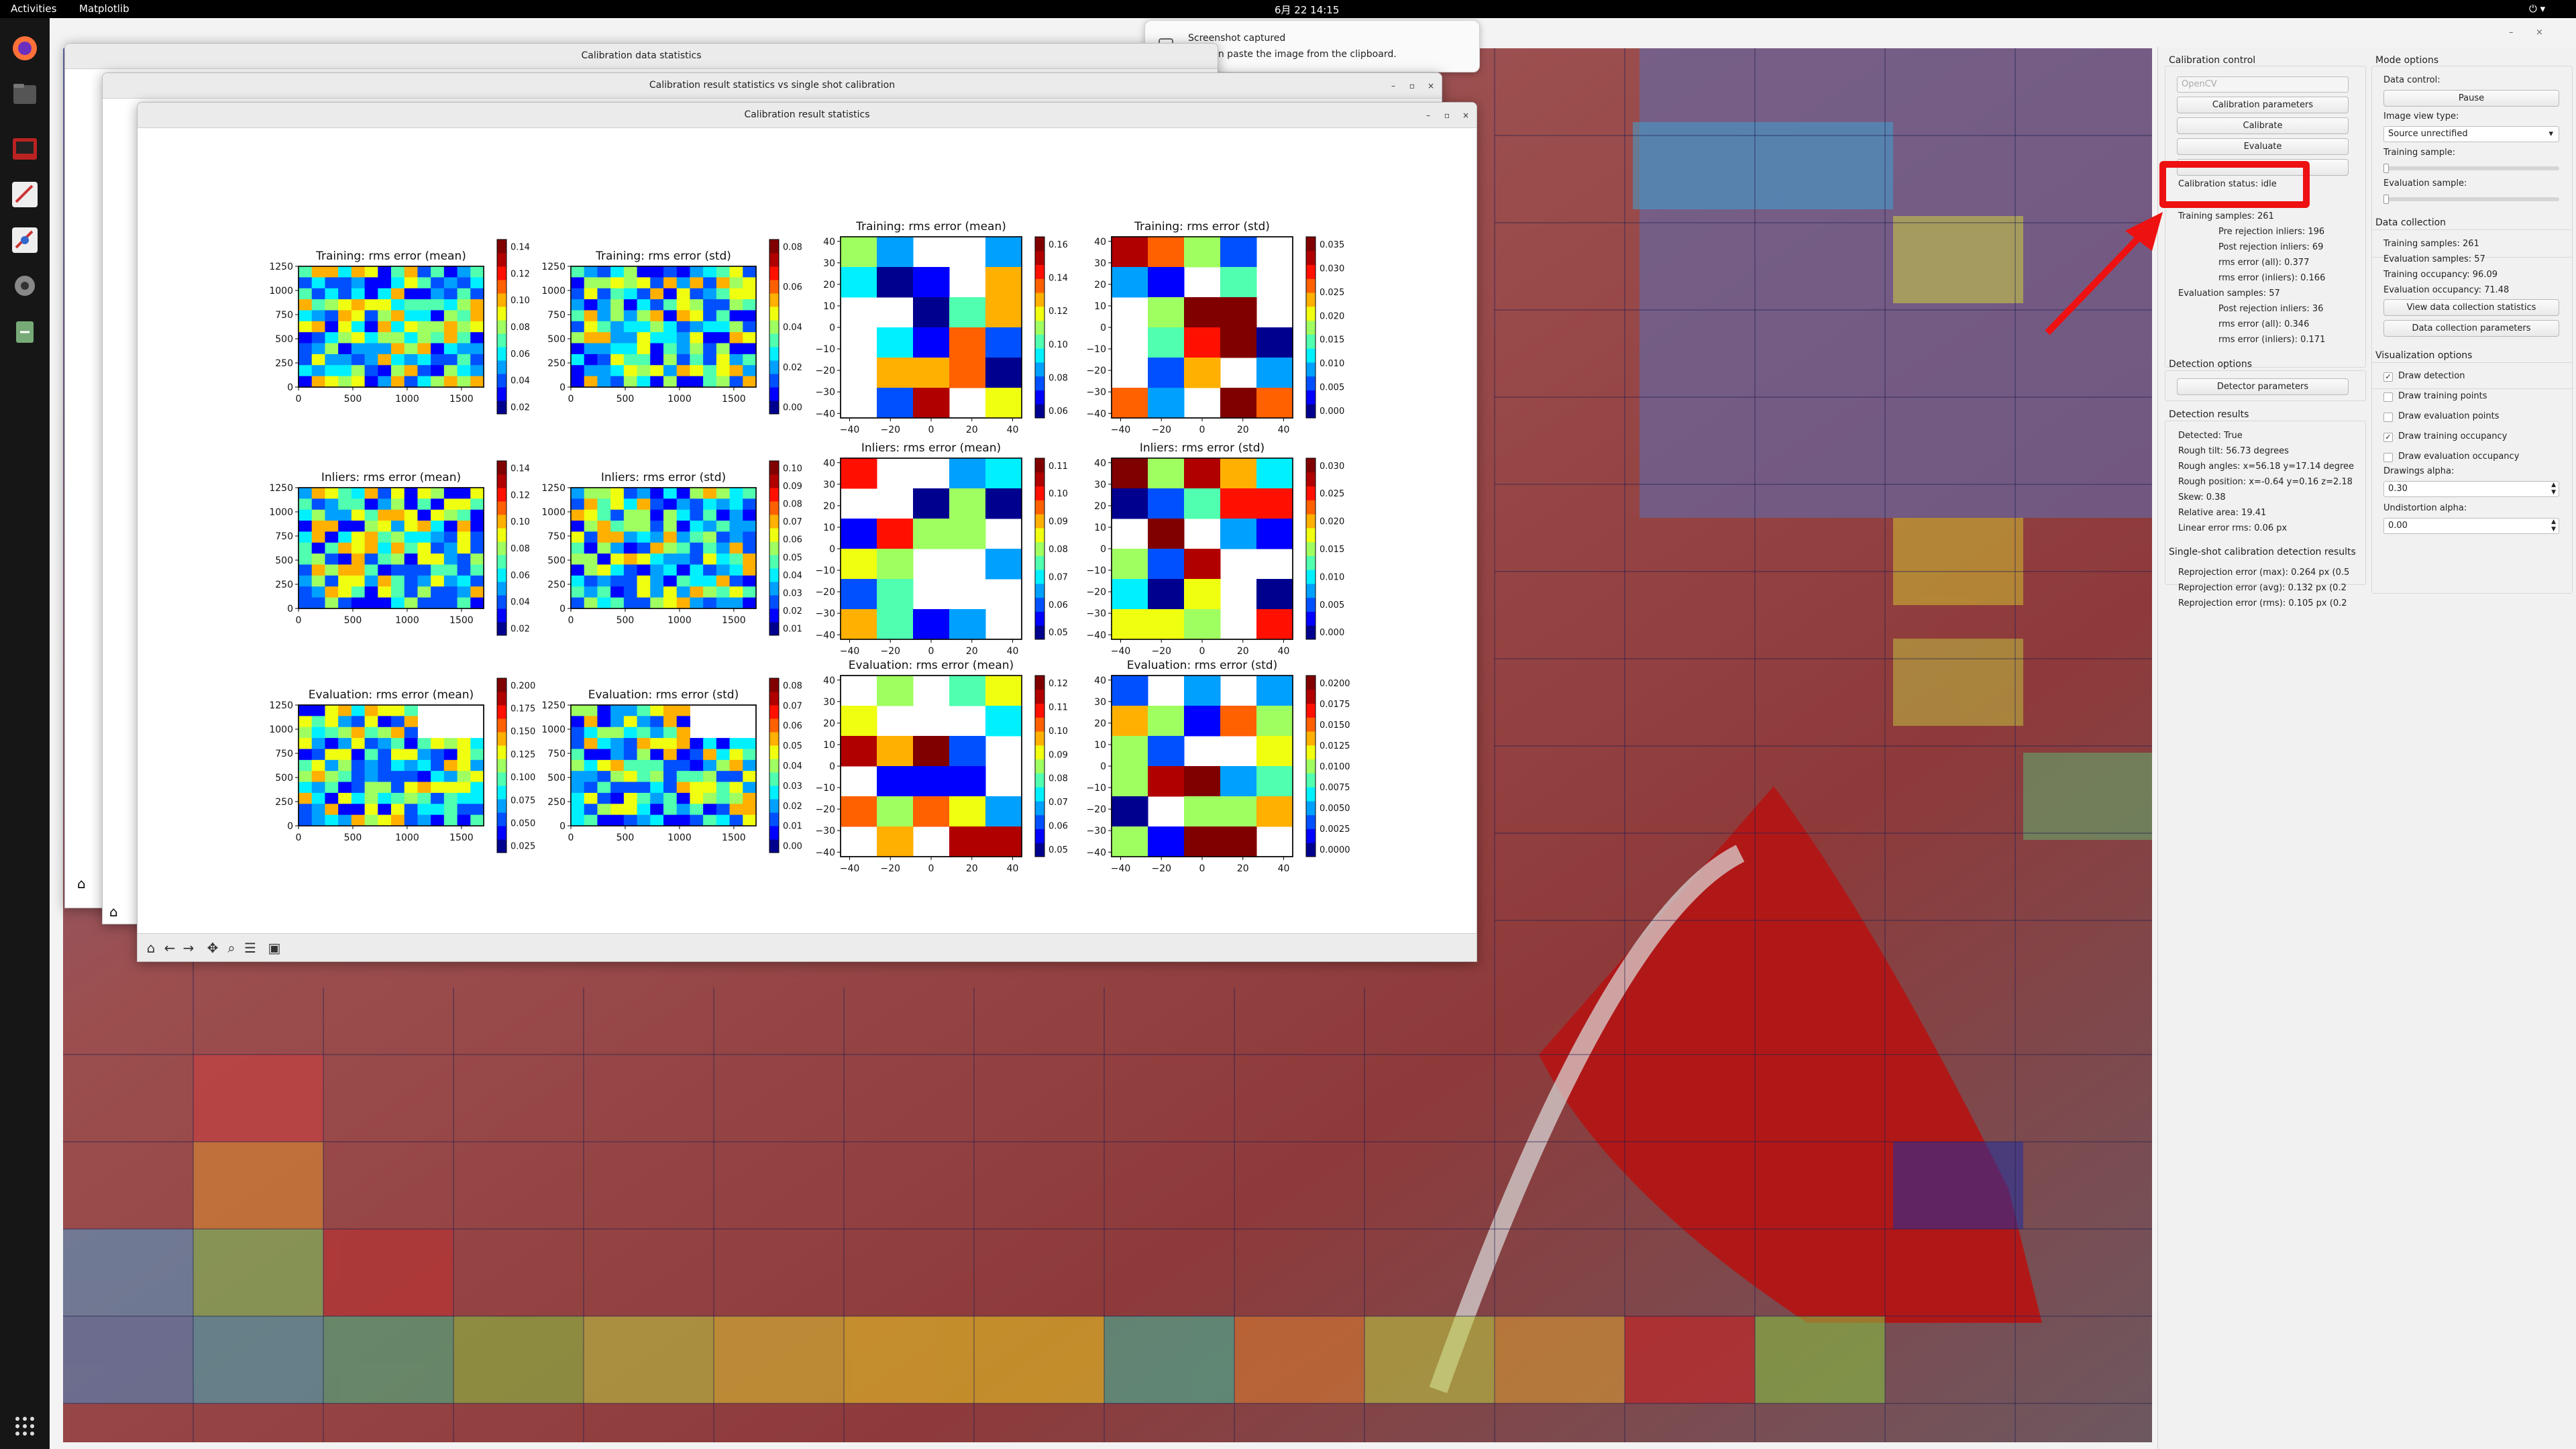  Describe the element at coordinates (213, 948) in the screenshot. I see `pan-icon: ✥` at that location.